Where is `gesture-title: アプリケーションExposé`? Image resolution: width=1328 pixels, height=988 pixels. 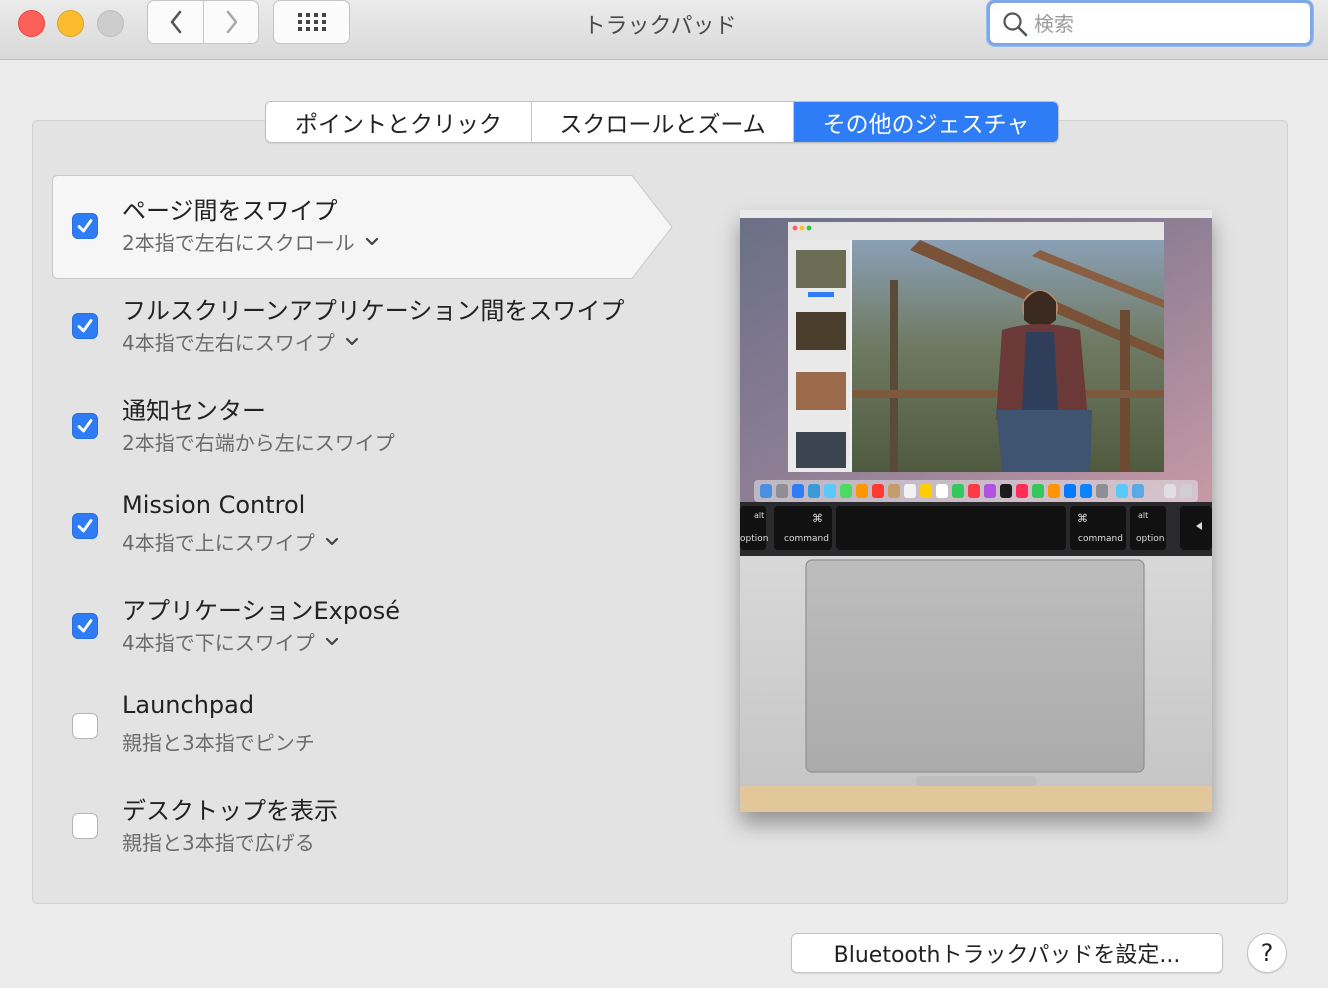
gesture-title: アプリケーションExposé is located at coordinates (261, 611).